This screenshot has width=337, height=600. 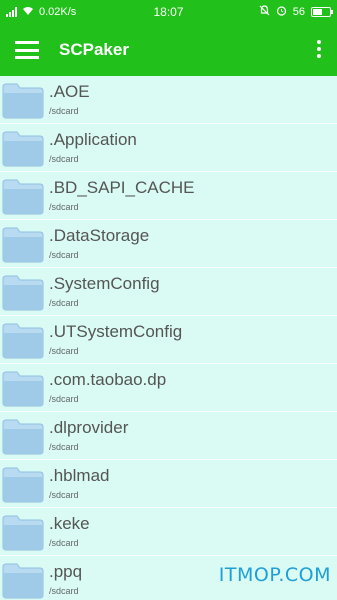 I want to click on status-bar: 0.02K/s 18:07 56, so click(x=168, y=12).